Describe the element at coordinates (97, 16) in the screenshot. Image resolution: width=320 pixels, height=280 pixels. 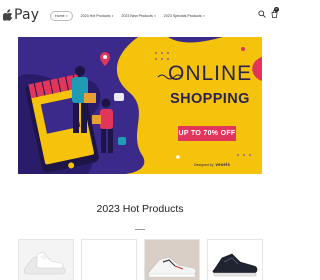
I see `nav-item-hot-products: 2023 Hot Products ▾` at that location.